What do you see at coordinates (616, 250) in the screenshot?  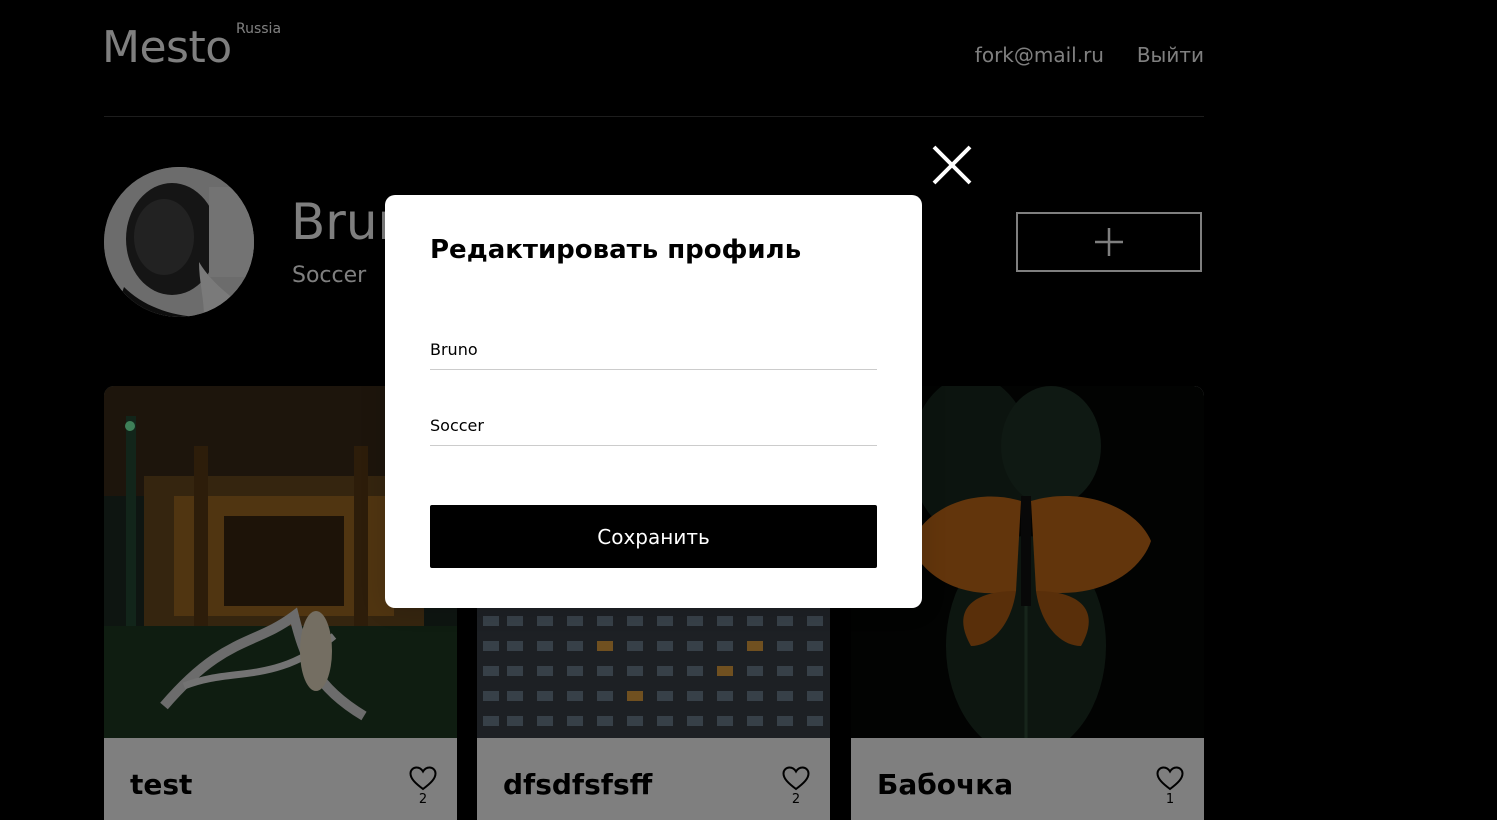 I see `popup-title: Редактировать профиль` at bounding box center [616, 250].